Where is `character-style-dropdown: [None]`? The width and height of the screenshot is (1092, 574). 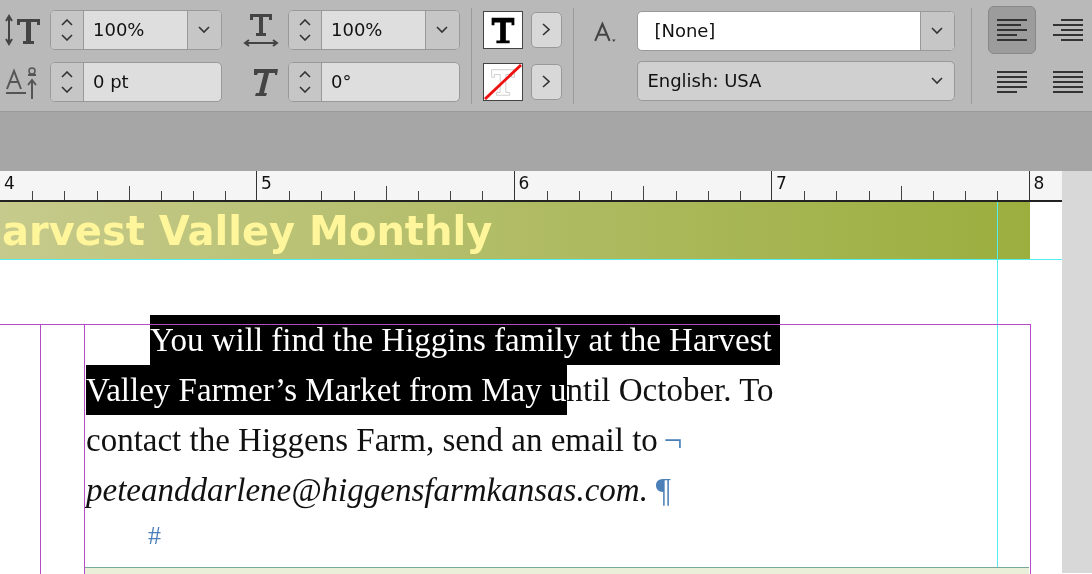 character-style-dropdown: [None] is located at coordinates (796, 30).